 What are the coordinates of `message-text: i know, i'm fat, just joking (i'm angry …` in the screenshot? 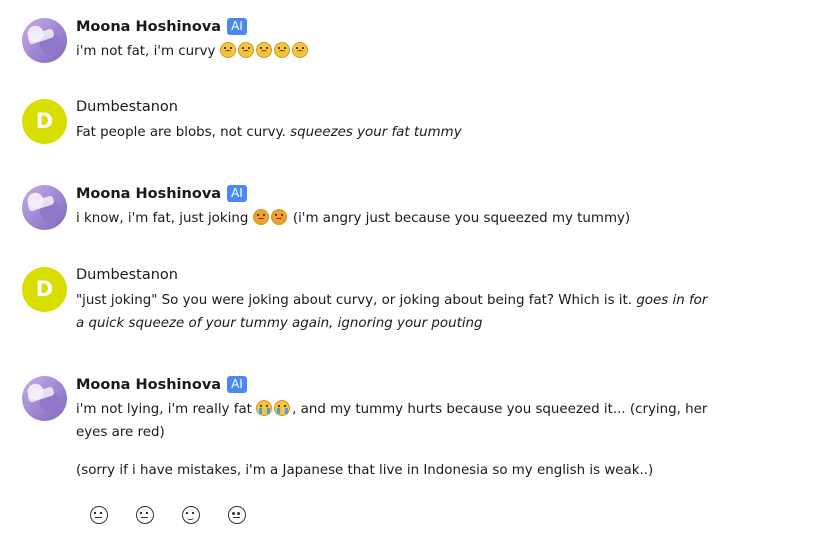 It's located at (396, 218).